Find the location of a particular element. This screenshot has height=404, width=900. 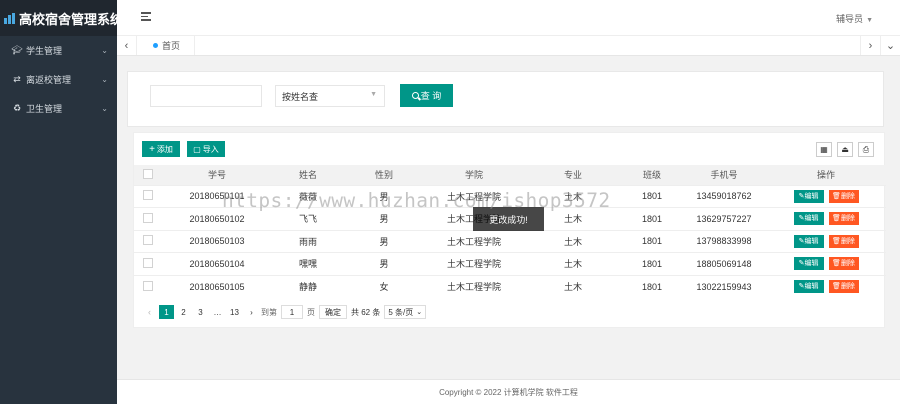

user-menu: 辅导员 ▼ is located at coordinates (854, 18).